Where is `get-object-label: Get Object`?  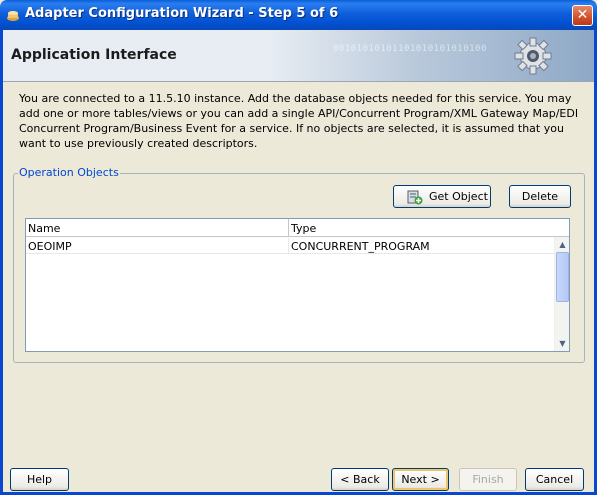
get-object-label: Get Object is located at coordinates (458, 196).